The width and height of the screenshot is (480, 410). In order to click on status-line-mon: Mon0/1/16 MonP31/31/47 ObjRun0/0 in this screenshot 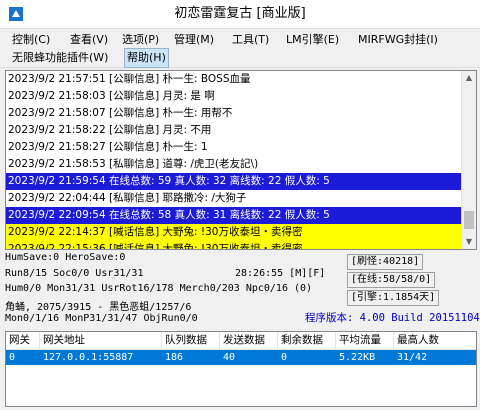, I will do `click(101, 318)`.